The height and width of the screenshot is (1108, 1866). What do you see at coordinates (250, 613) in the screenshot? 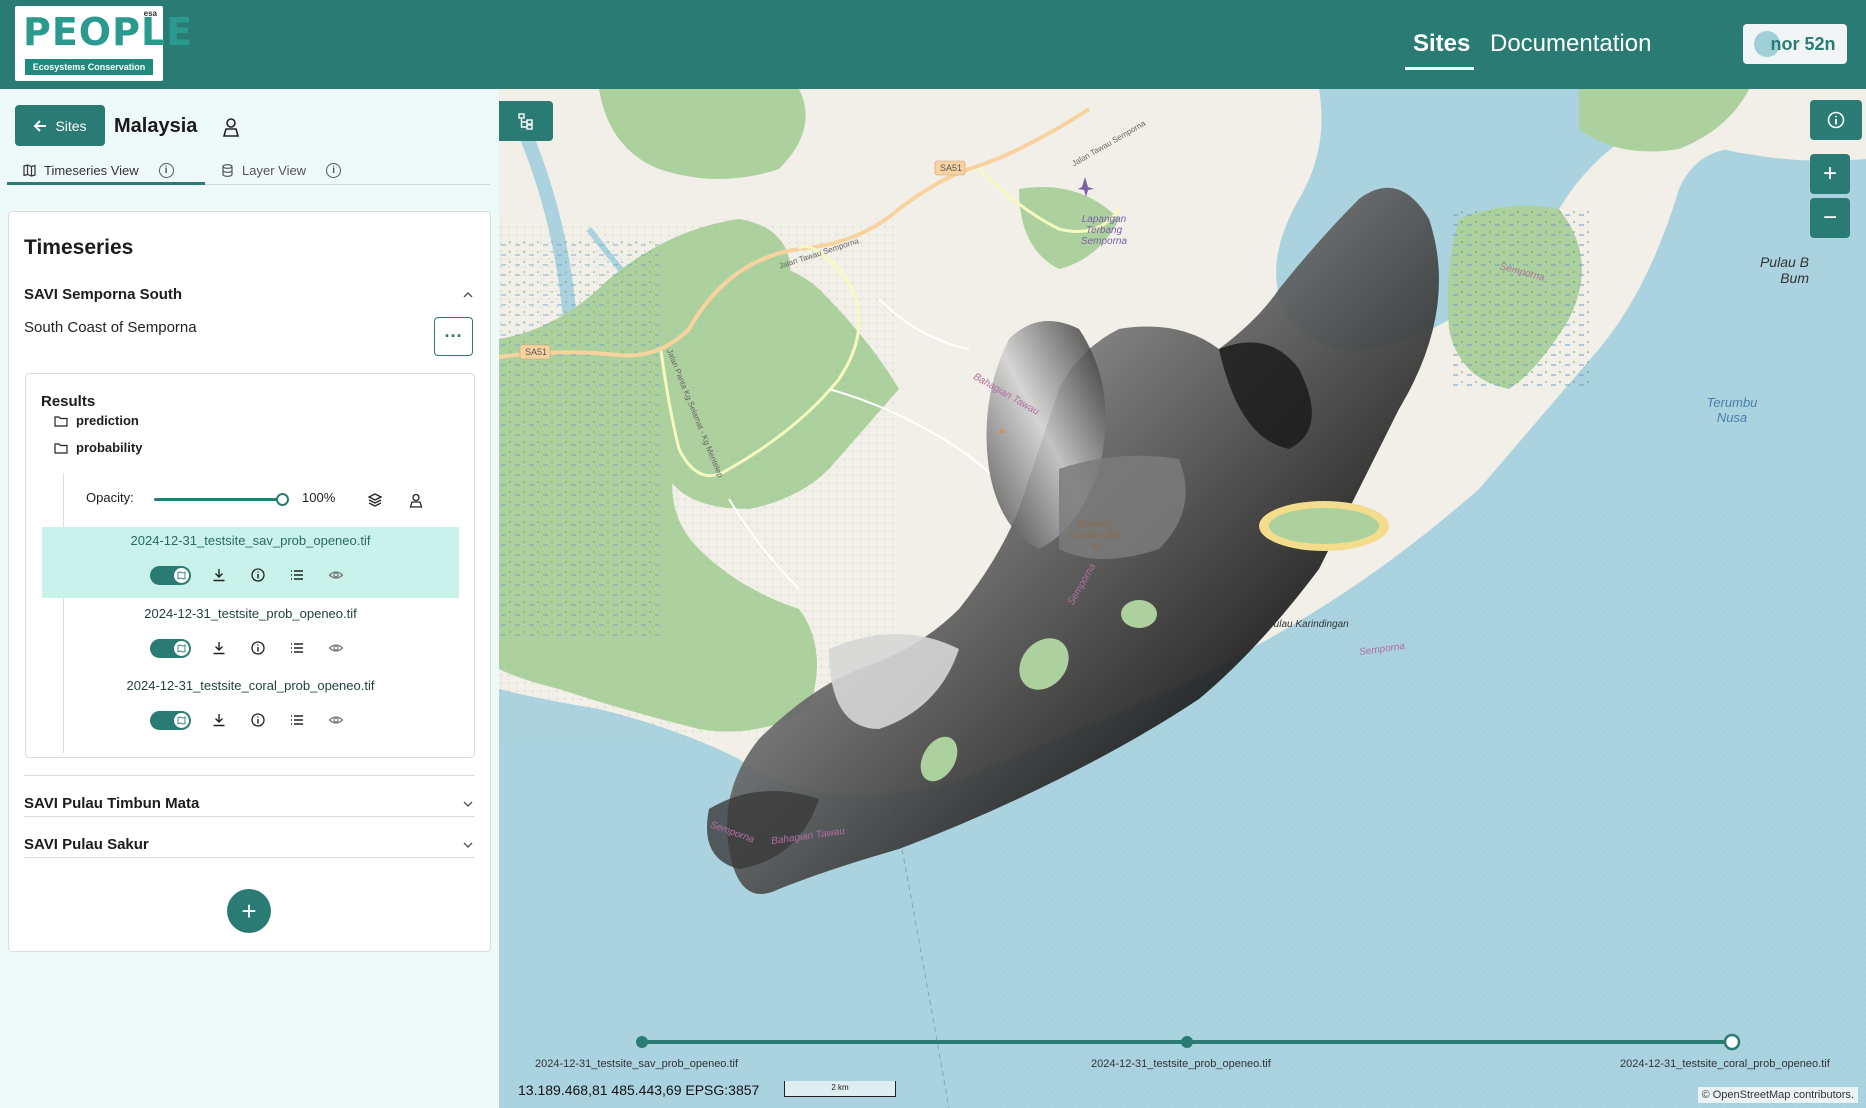
I see `layer-name: 2024-12-31_testsite_prob_openeo.tif` at bounding box center [250, 613].